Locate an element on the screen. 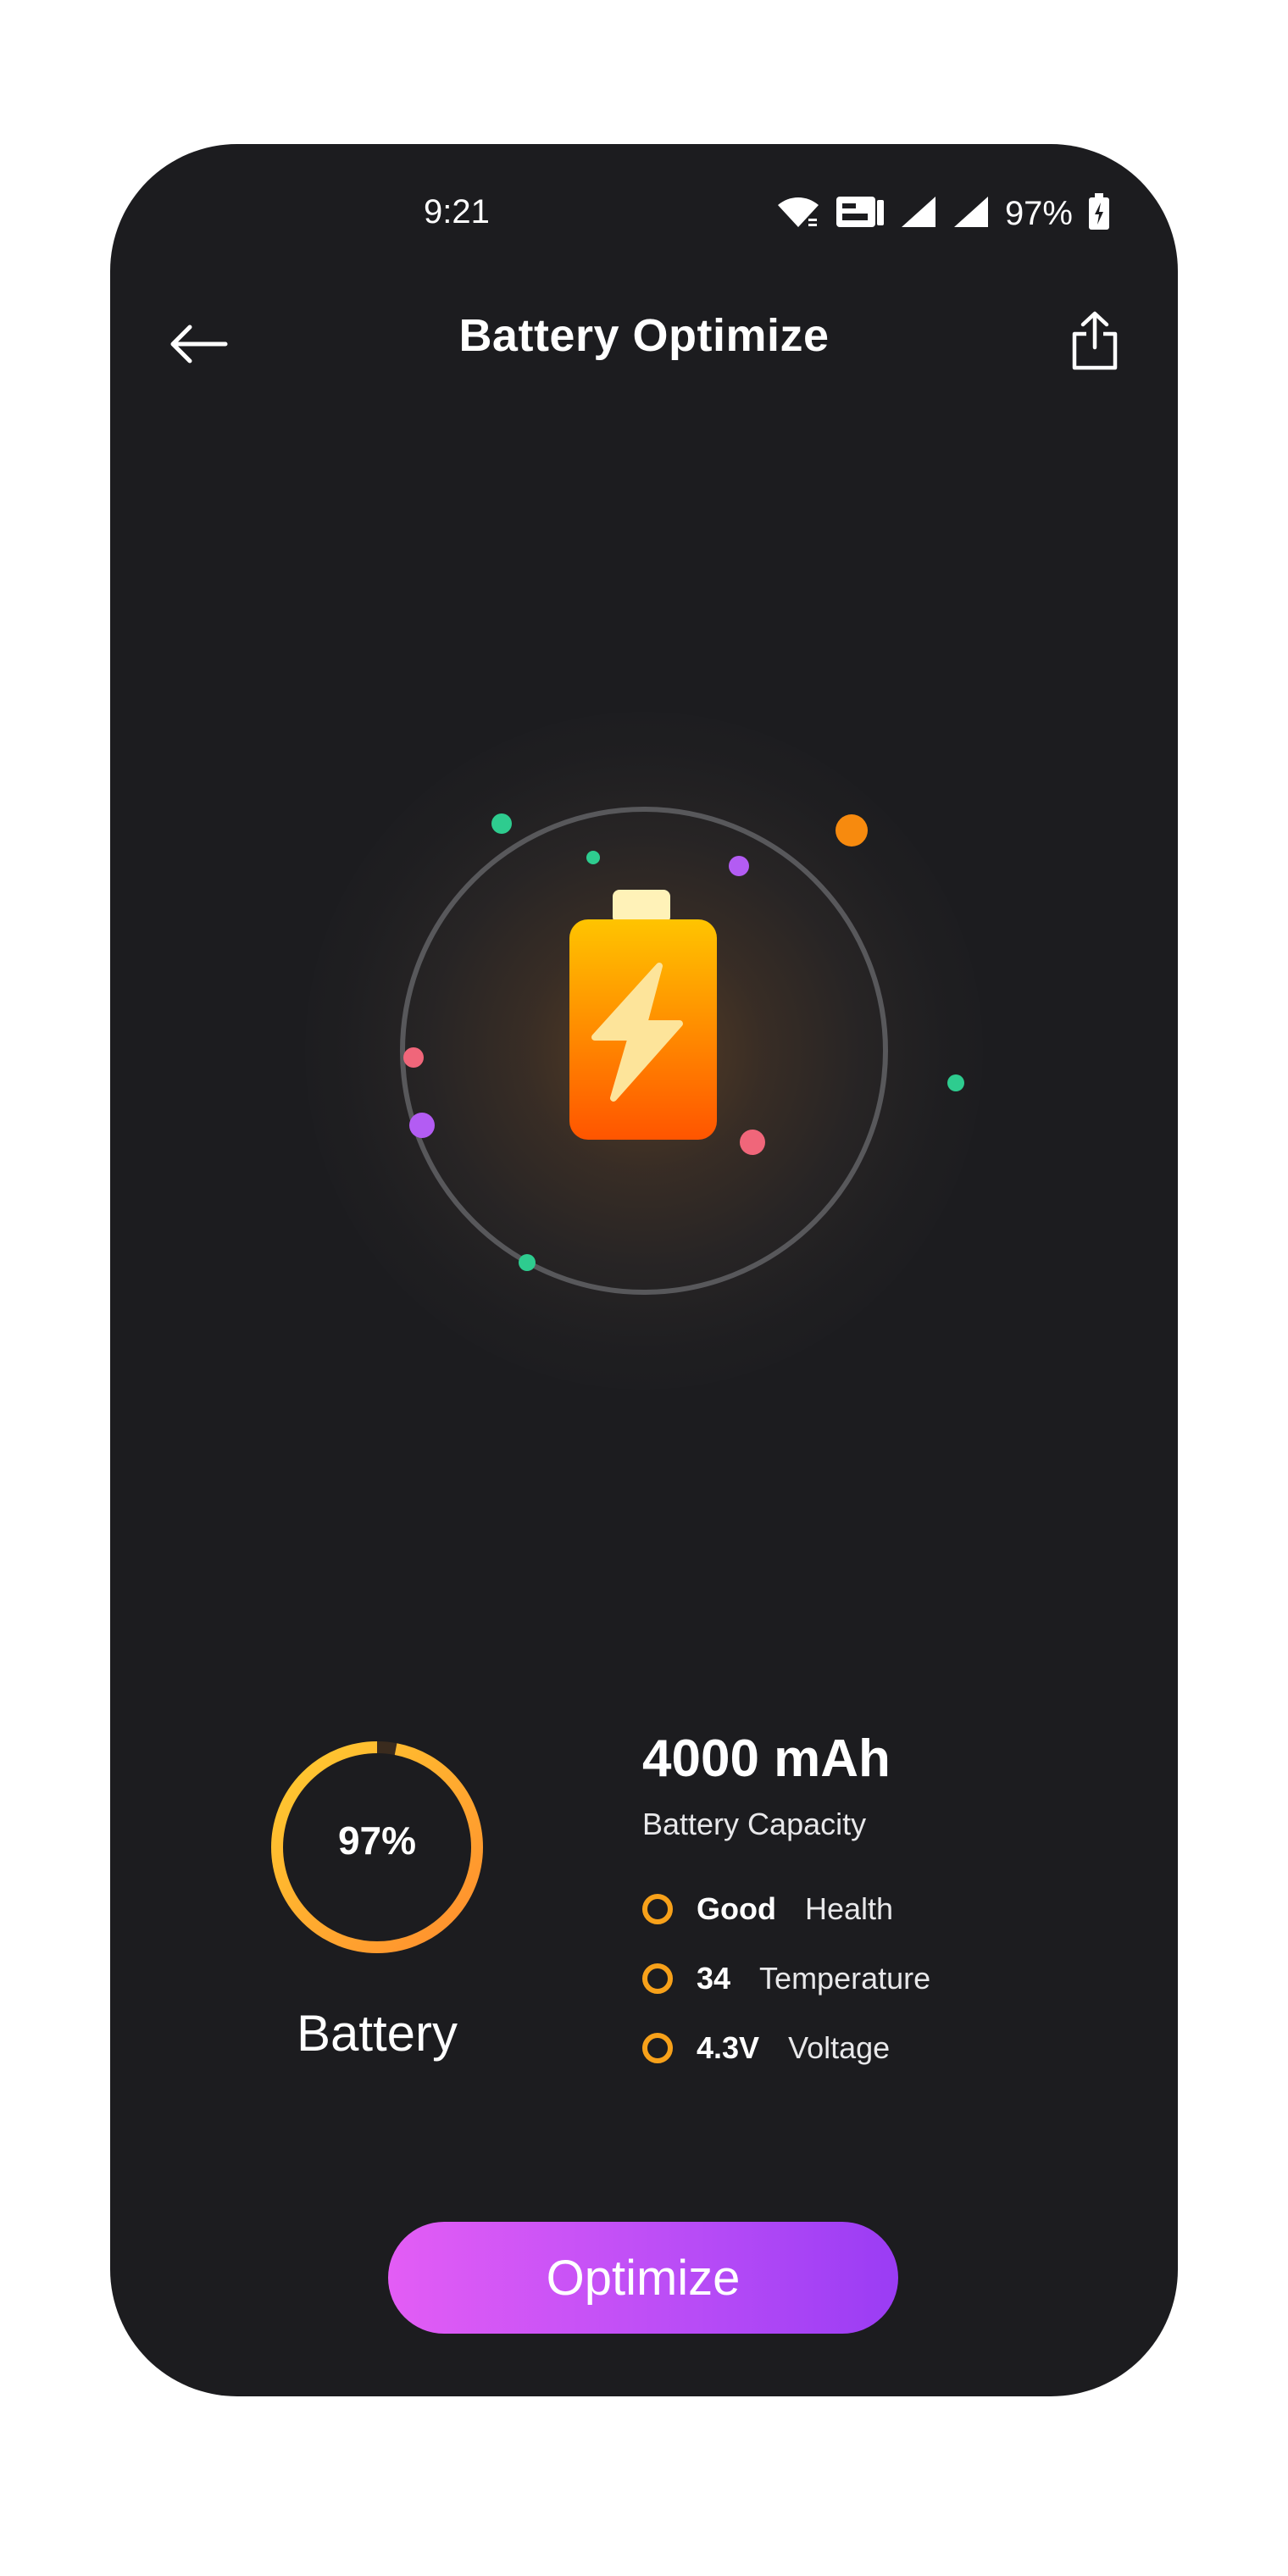  battery-percent-text: 97% is located at coordinates (377, 1840).